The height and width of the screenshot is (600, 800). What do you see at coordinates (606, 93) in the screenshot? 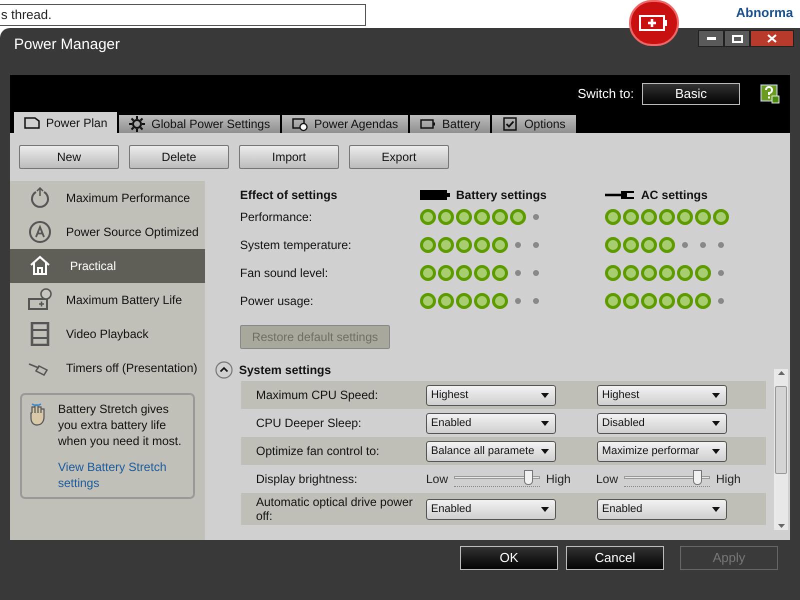
I see `switch-to-label: Switch to:` at bounding box center [606, 93].